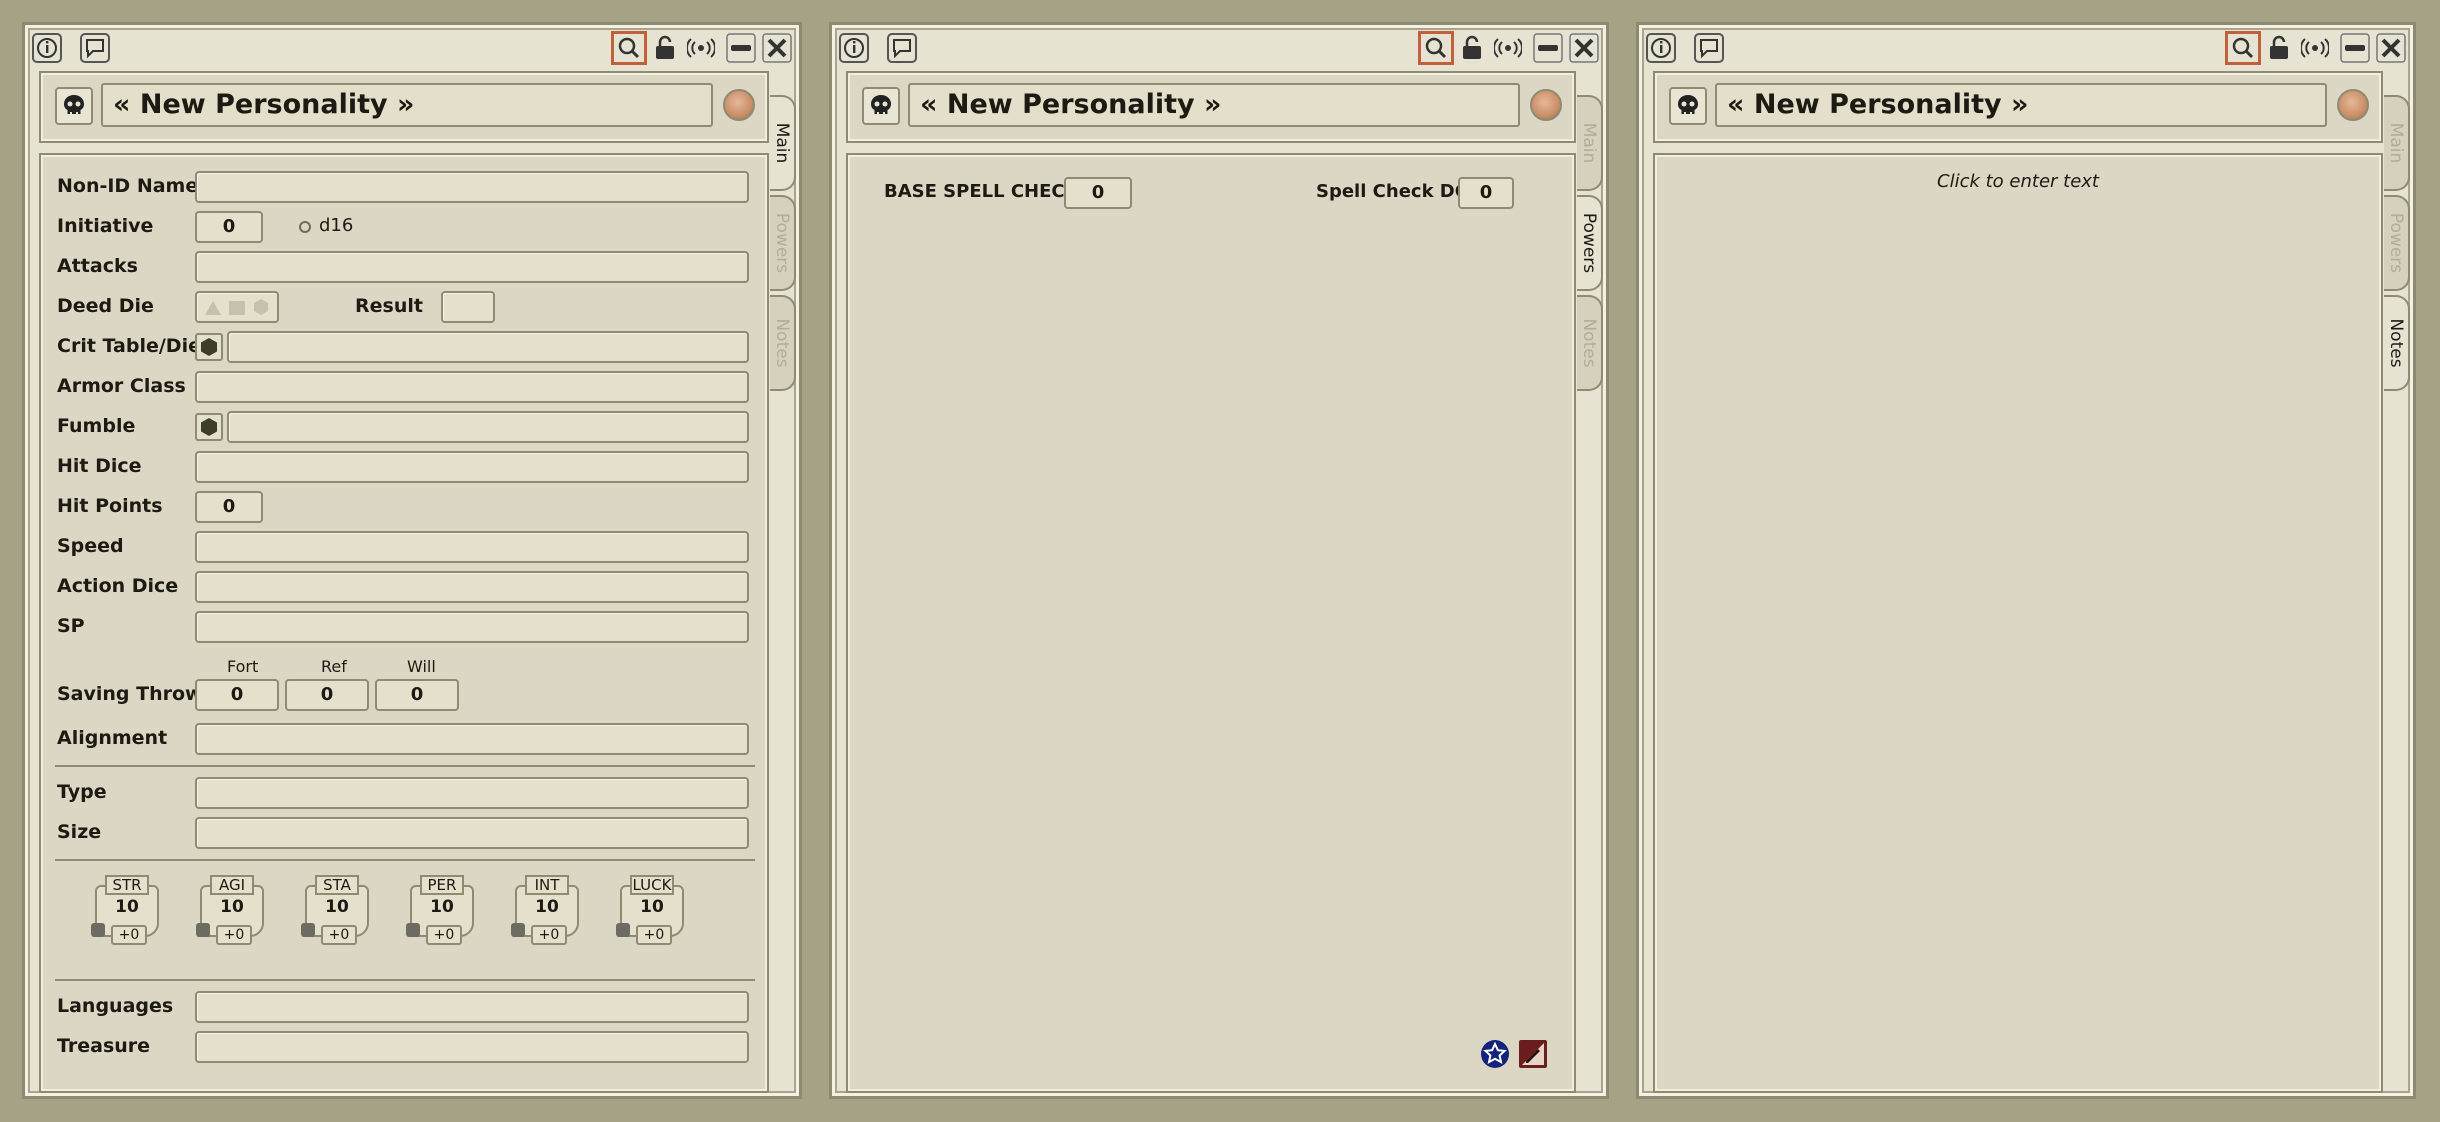  I want to click on crit-table-field, so click(488, 347).